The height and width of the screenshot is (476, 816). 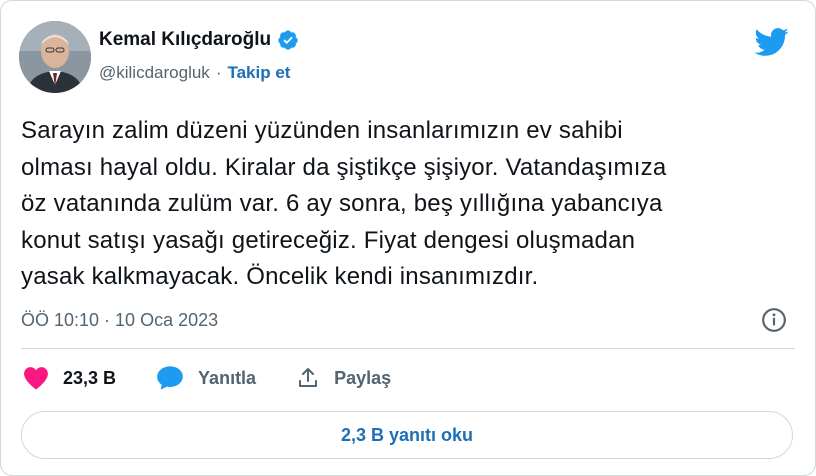 What do you see at coordinates (258, 73) in the screenshot?
I see `follow-link: Takip et` at bounding box center [258, 73].